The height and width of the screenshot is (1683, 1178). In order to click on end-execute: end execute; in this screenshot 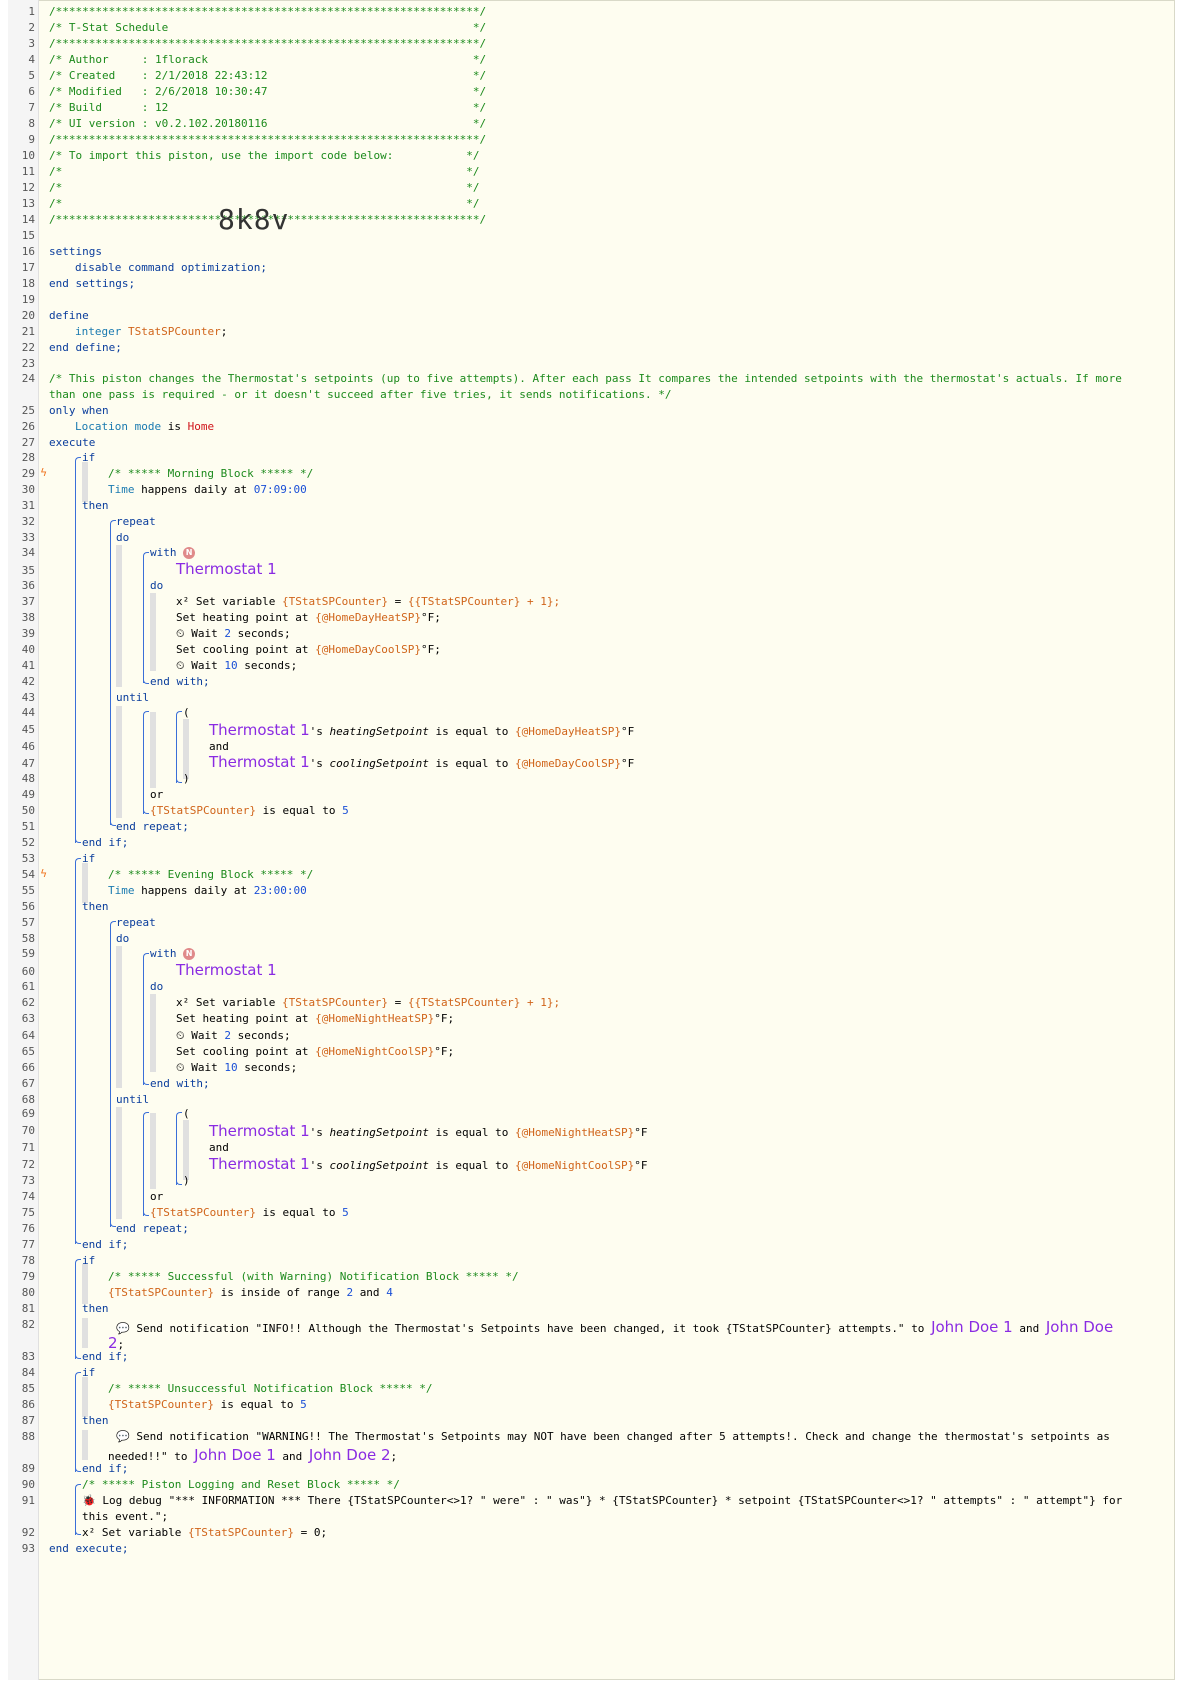, I will do `click(89, 1548)`.